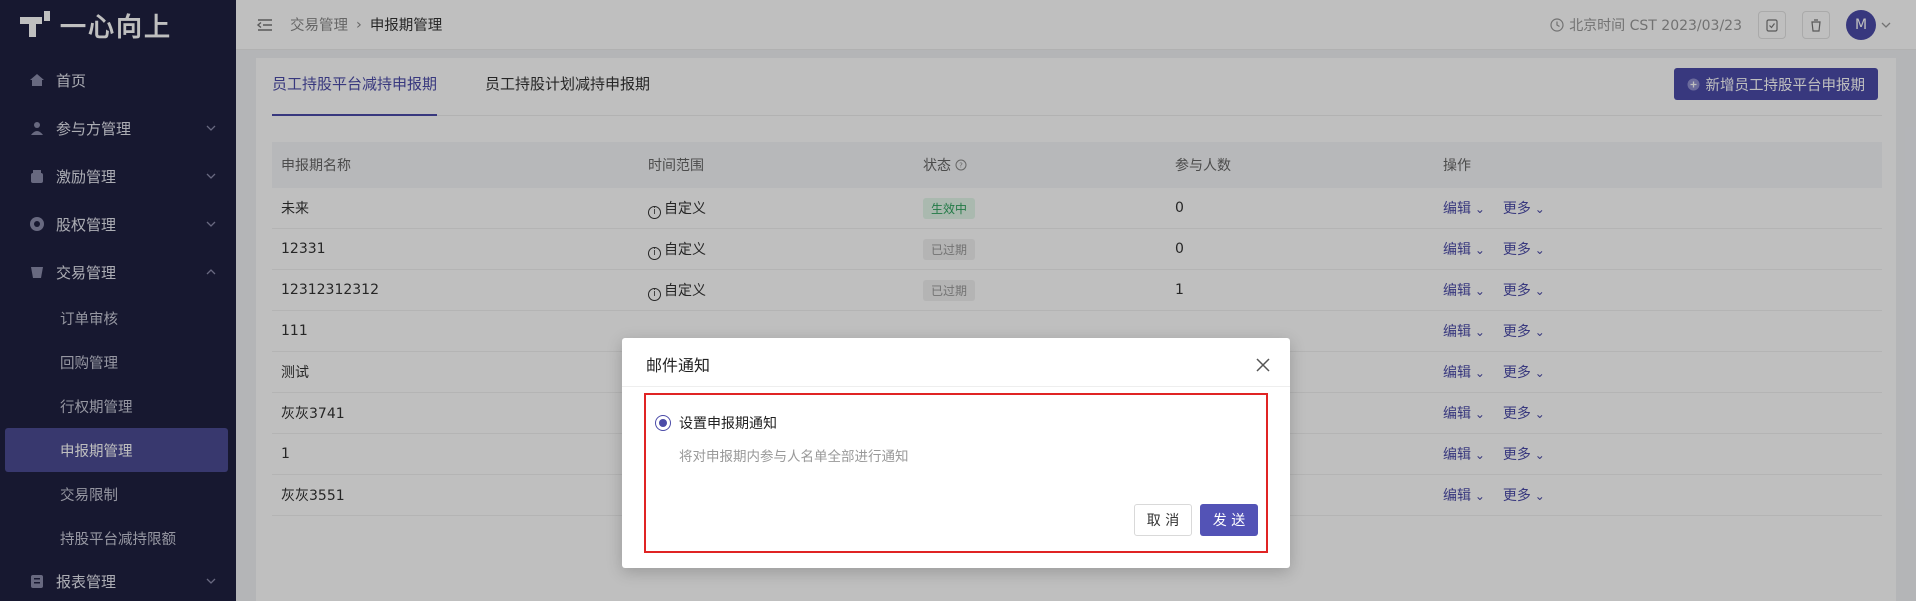 This screenshot has height=601, width=1916. What do you see at coordinates (956, 453) in the screenshot?
I see `email-notify-dialog: 邮件通知 设置申报期通知 将对申报期内参与人名单全部进行通知 取 消 发 送` at bounding box center [956, 453].